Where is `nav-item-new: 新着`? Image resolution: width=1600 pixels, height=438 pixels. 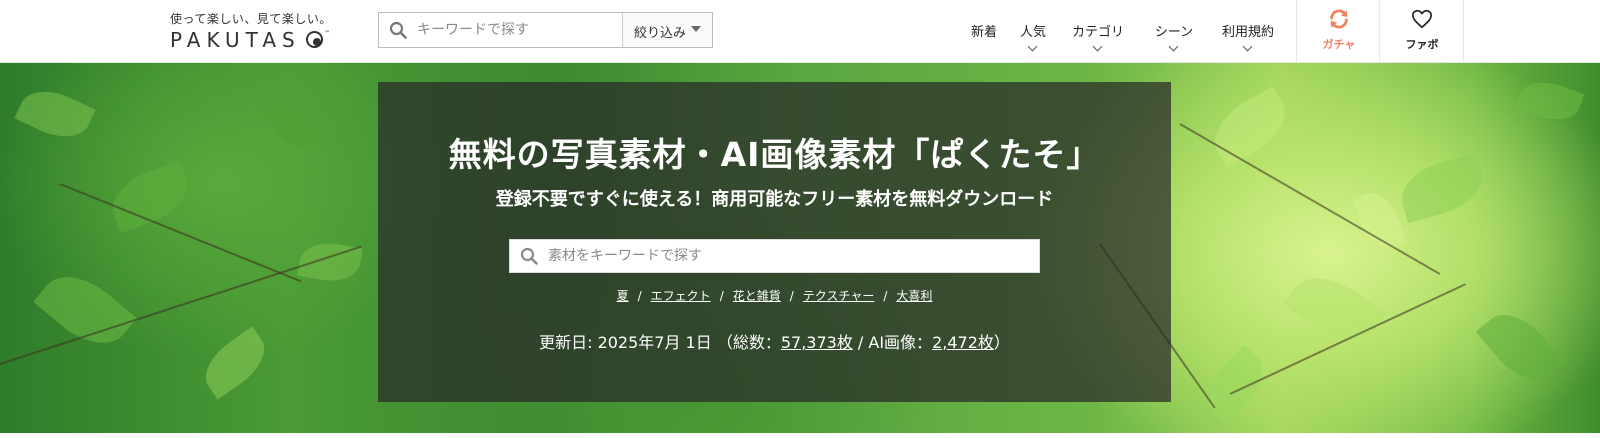 nav-item-new: 新着 is located at coordinates (984, 31).